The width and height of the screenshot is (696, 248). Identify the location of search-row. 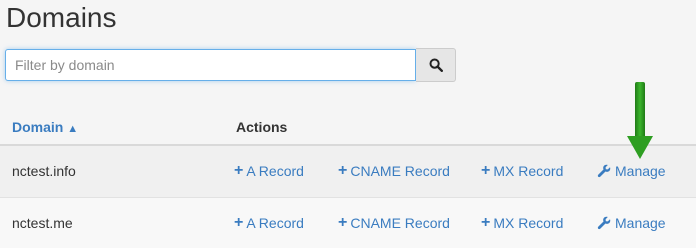
(230, 65).